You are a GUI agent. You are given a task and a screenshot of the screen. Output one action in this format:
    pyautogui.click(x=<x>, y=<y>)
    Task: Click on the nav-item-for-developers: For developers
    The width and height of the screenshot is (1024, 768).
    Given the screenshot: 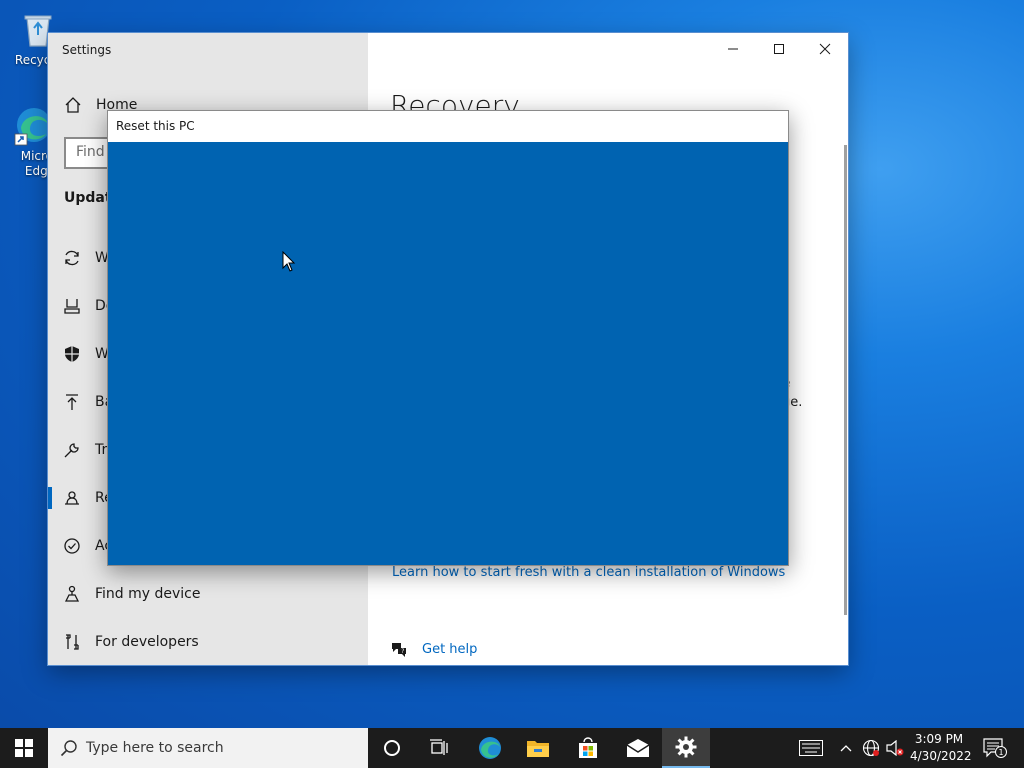 What is the action you would take?
    pyautogui.click(x=208, y=641)
    